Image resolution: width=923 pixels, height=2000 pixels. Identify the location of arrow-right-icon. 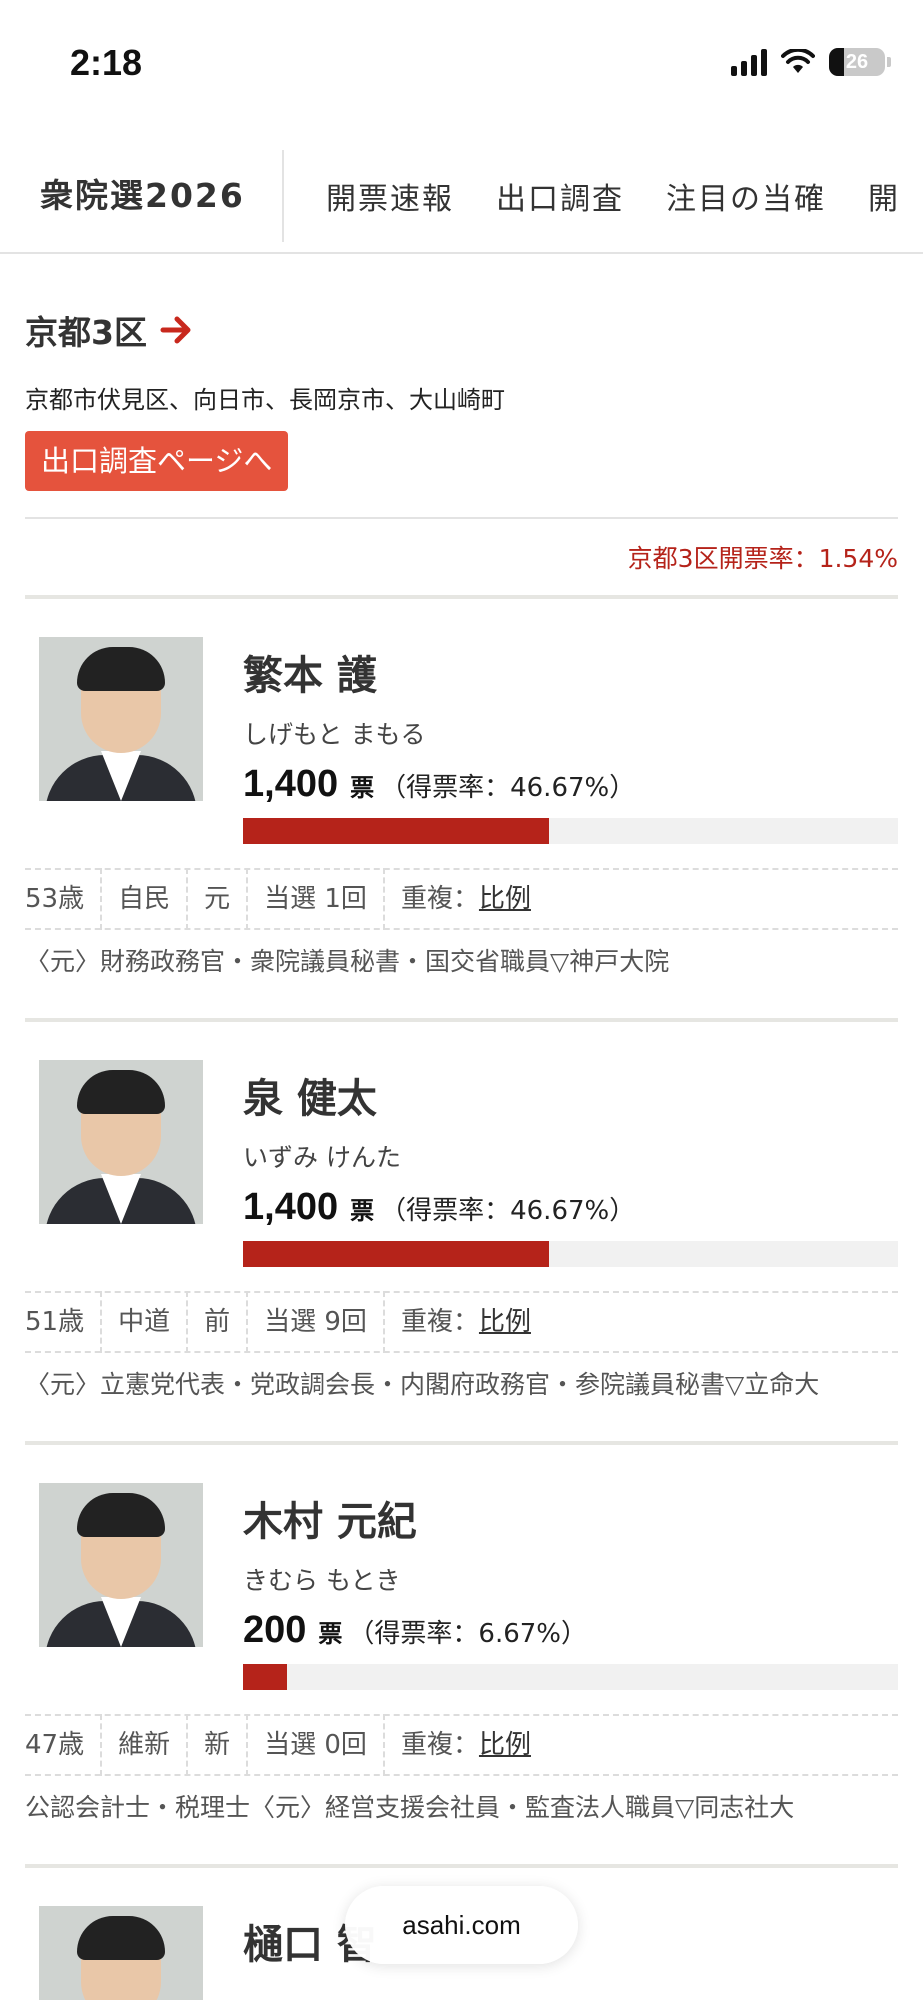
(177, 330).